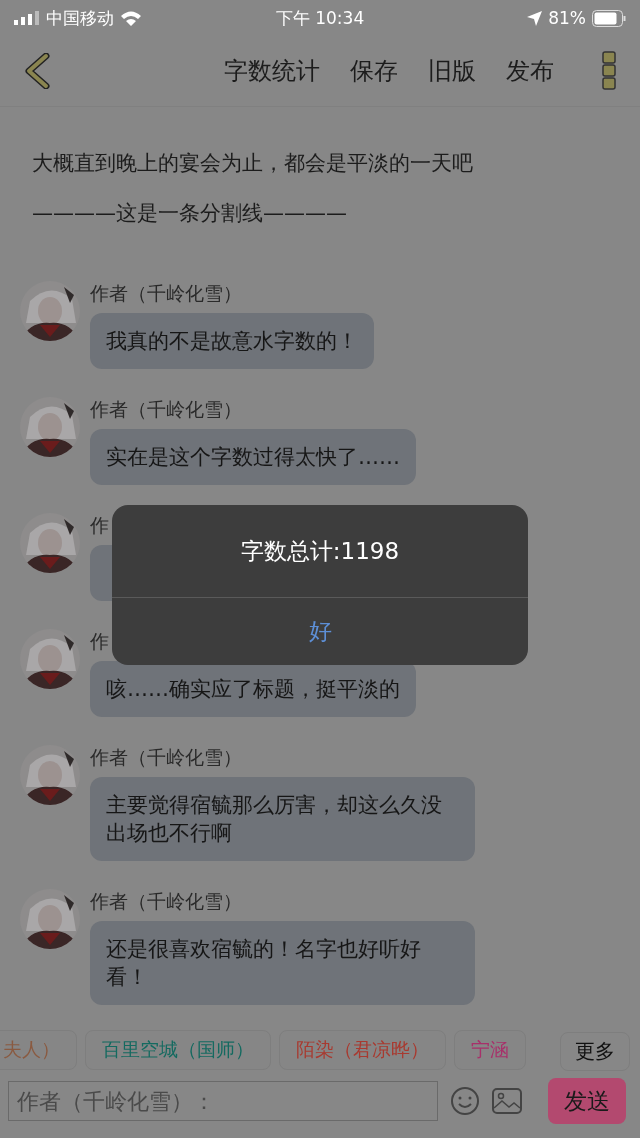 This screenshot has height=1138, width=640. I want to click on alert-title: 字数总计:1198, so click(320, 551).